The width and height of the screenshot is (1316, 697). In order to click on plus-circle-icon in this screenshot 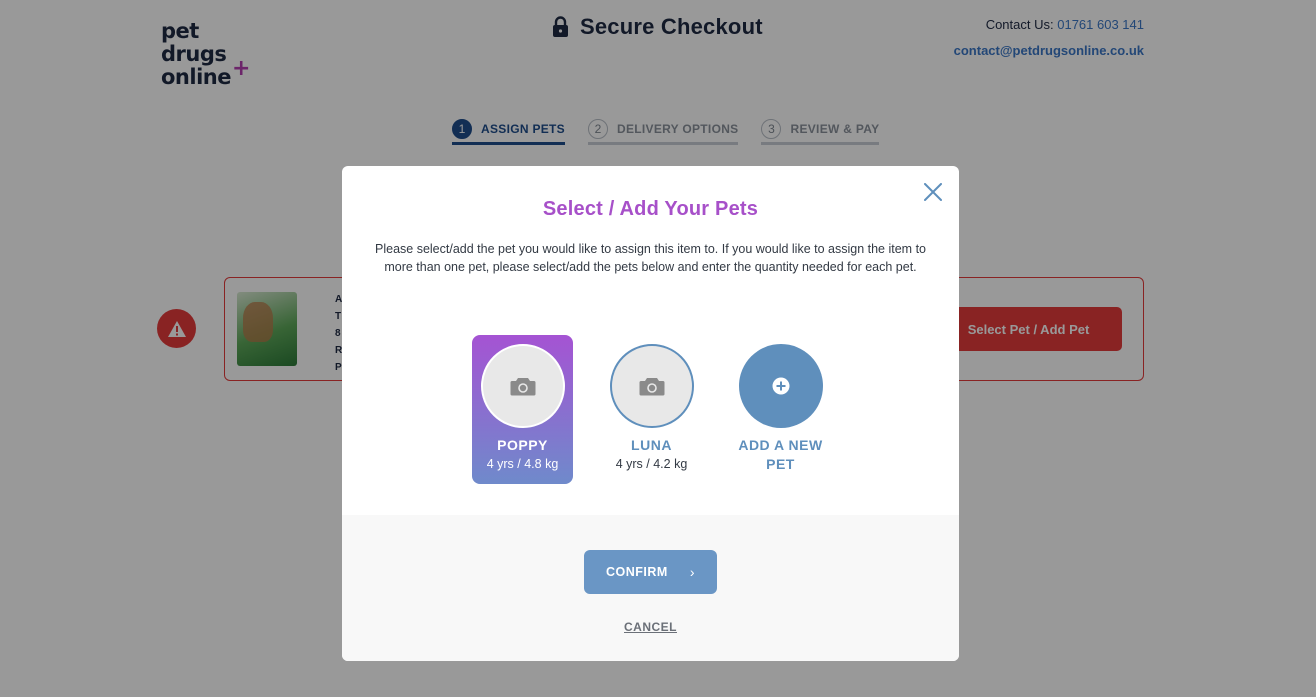, I will do `click(781, 386)`.